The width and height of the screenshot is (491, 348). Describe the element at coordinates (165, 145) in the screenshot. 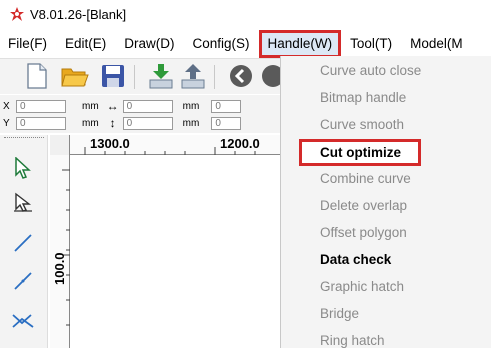

I see `horizontal-ruler: 1300.0 1200.0` at that location.